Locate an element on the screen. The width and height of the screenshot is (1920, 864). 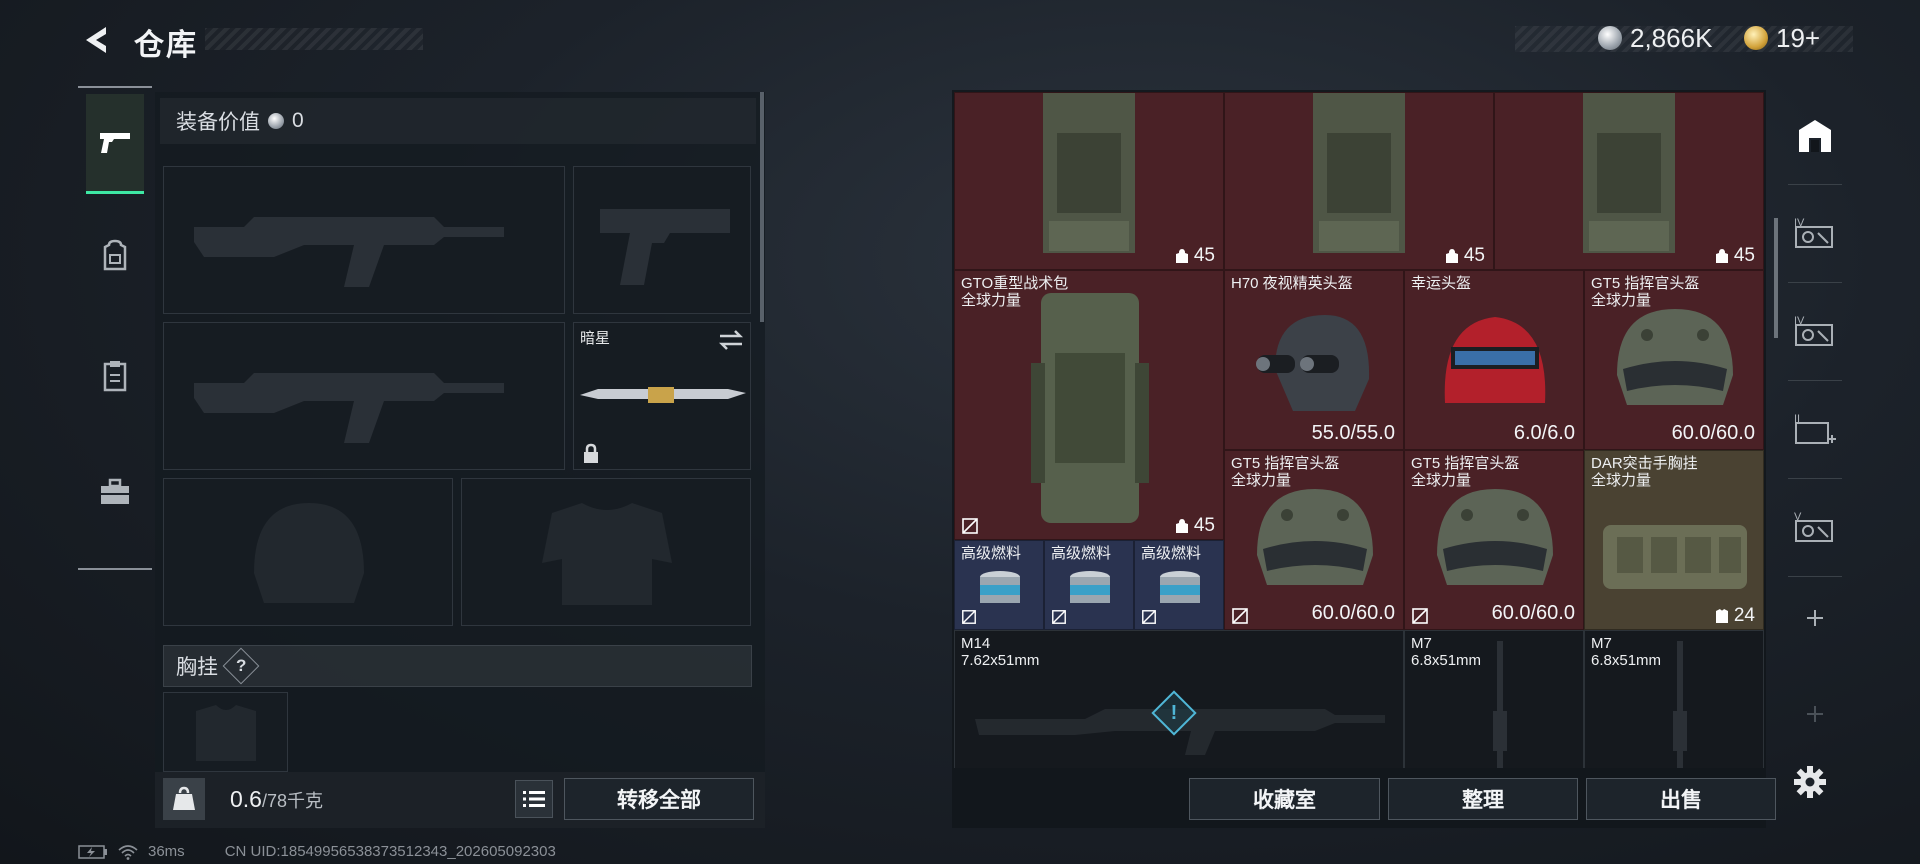
gear-icon is located at coordinates (1810, 782).